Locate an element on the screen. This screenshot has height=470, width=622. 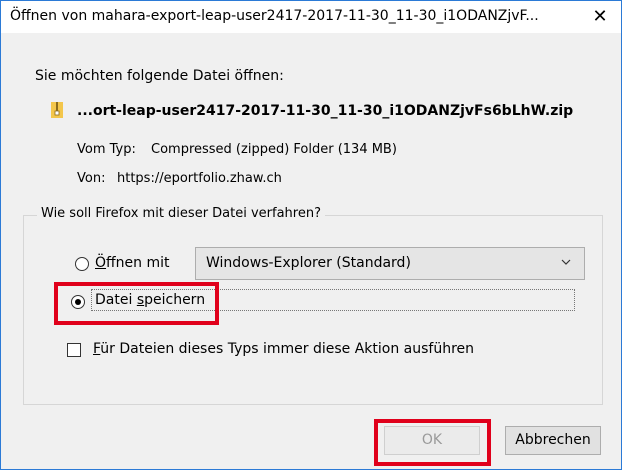
save-option-highlight is located at coordinates (136, 303).